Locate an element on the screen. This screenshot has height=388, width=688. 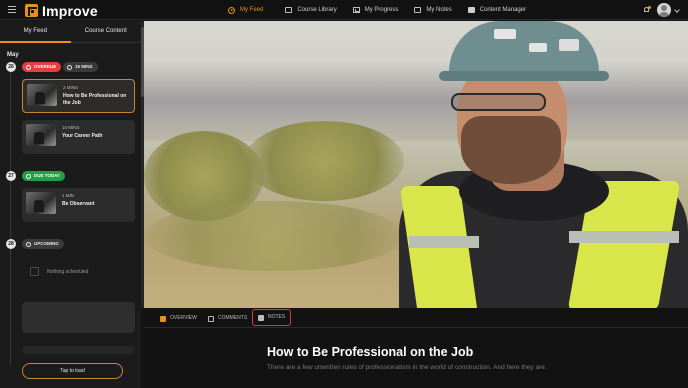
user-avatar is located at coordinates (664, 10).